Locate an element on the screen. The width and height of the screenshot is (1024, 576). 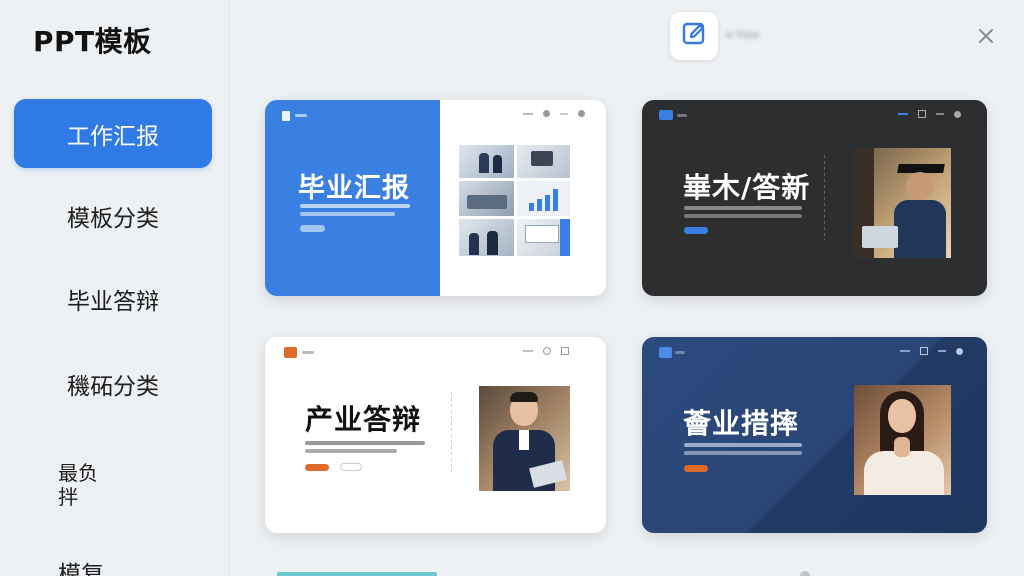
template-card-dark: 崋木/答新 is located at coordinates (814, 198).